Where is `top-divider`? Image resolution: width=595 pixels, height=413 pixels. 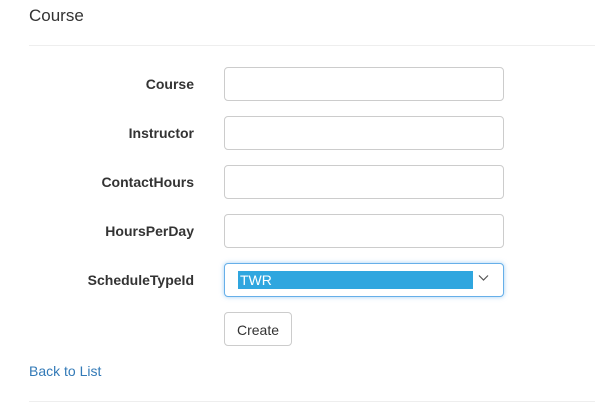
top-divider is located at coordinates (312, 45).